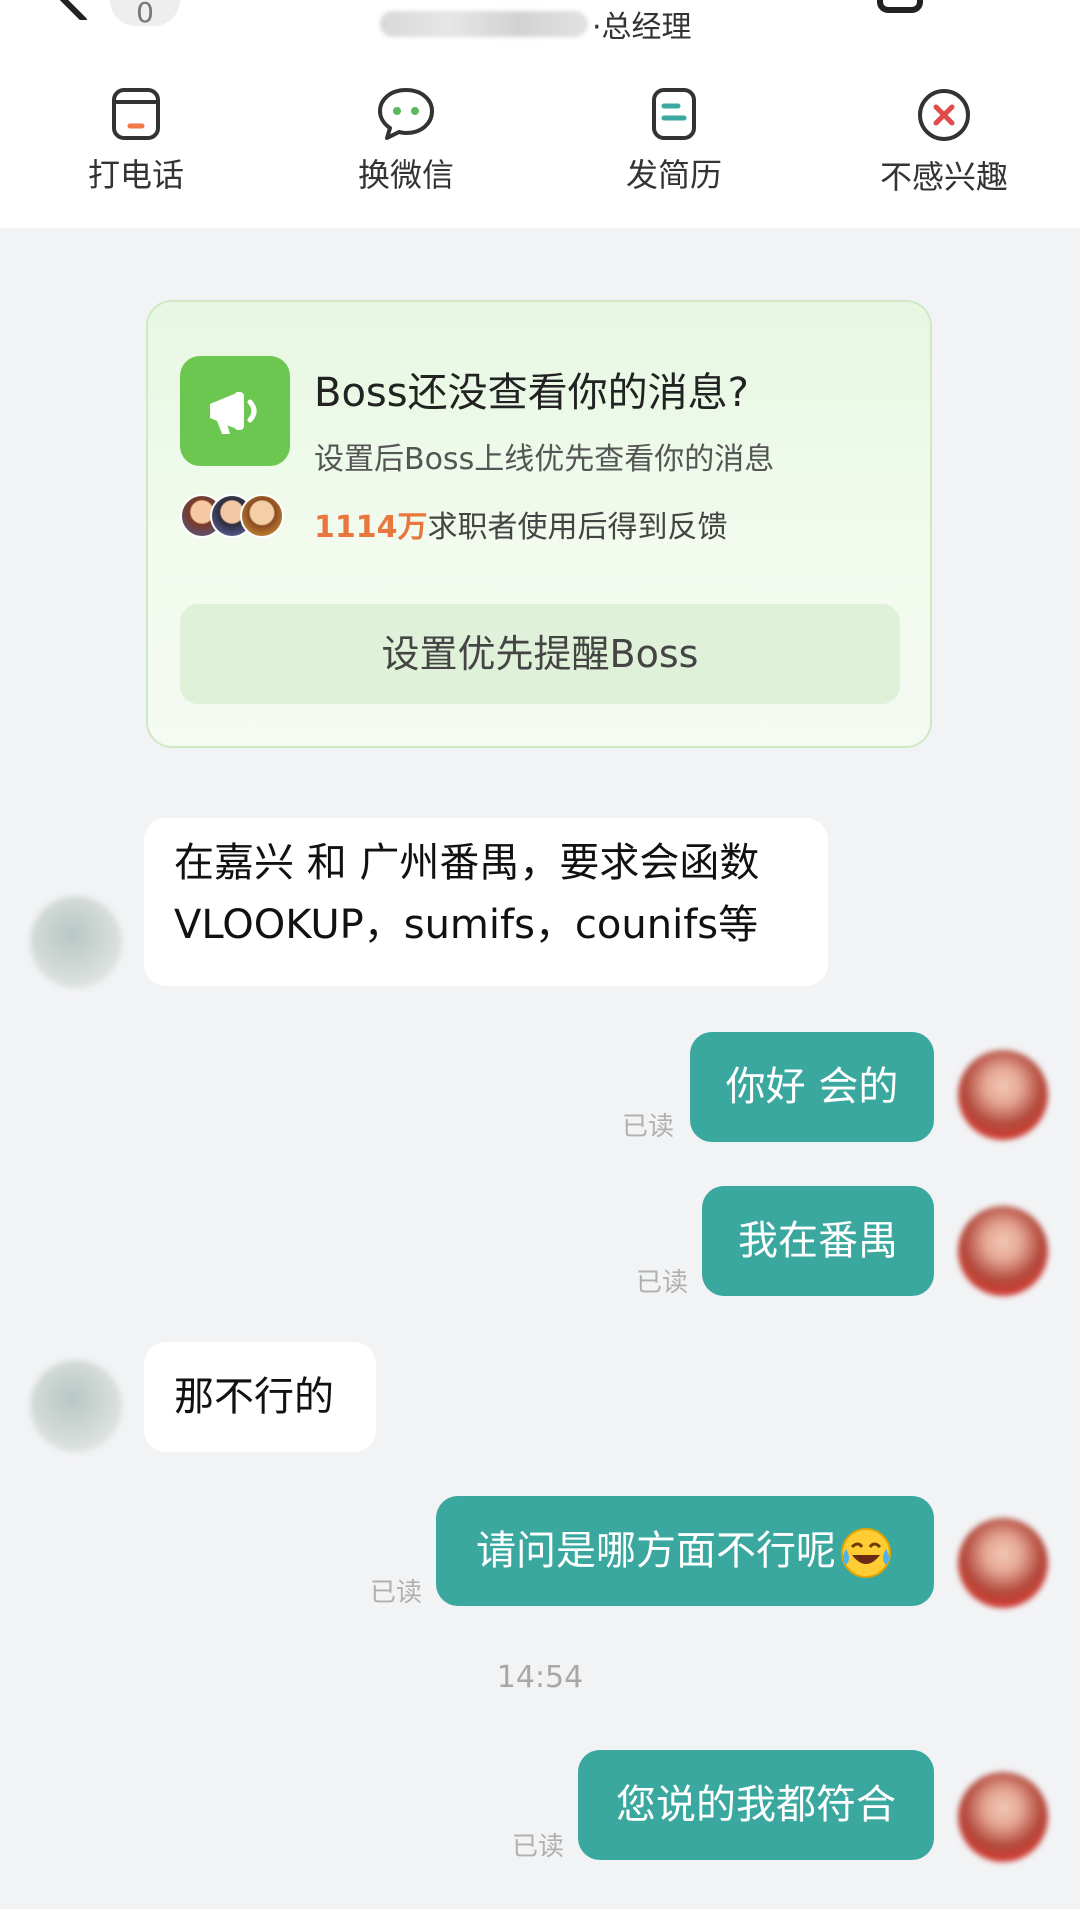 This screenshot has height=1909, width=1080. I want to click on call-label: 打电话, so click(135, 175).